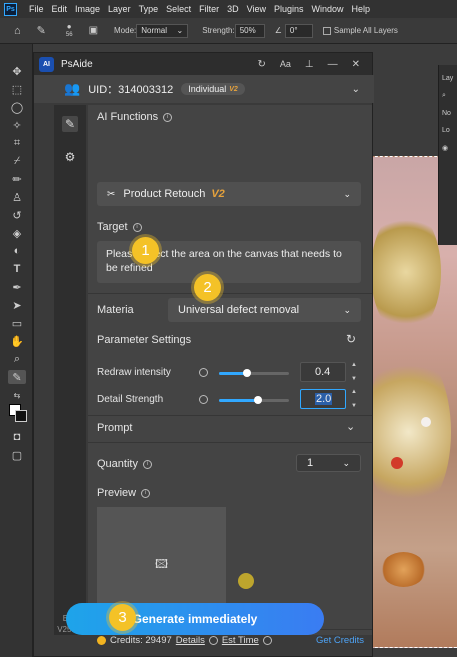  What do you see at coordinates (17, 455) in the screenshot?
I see `screen-mode-icon: ▢` at bounding box center [17, 455].